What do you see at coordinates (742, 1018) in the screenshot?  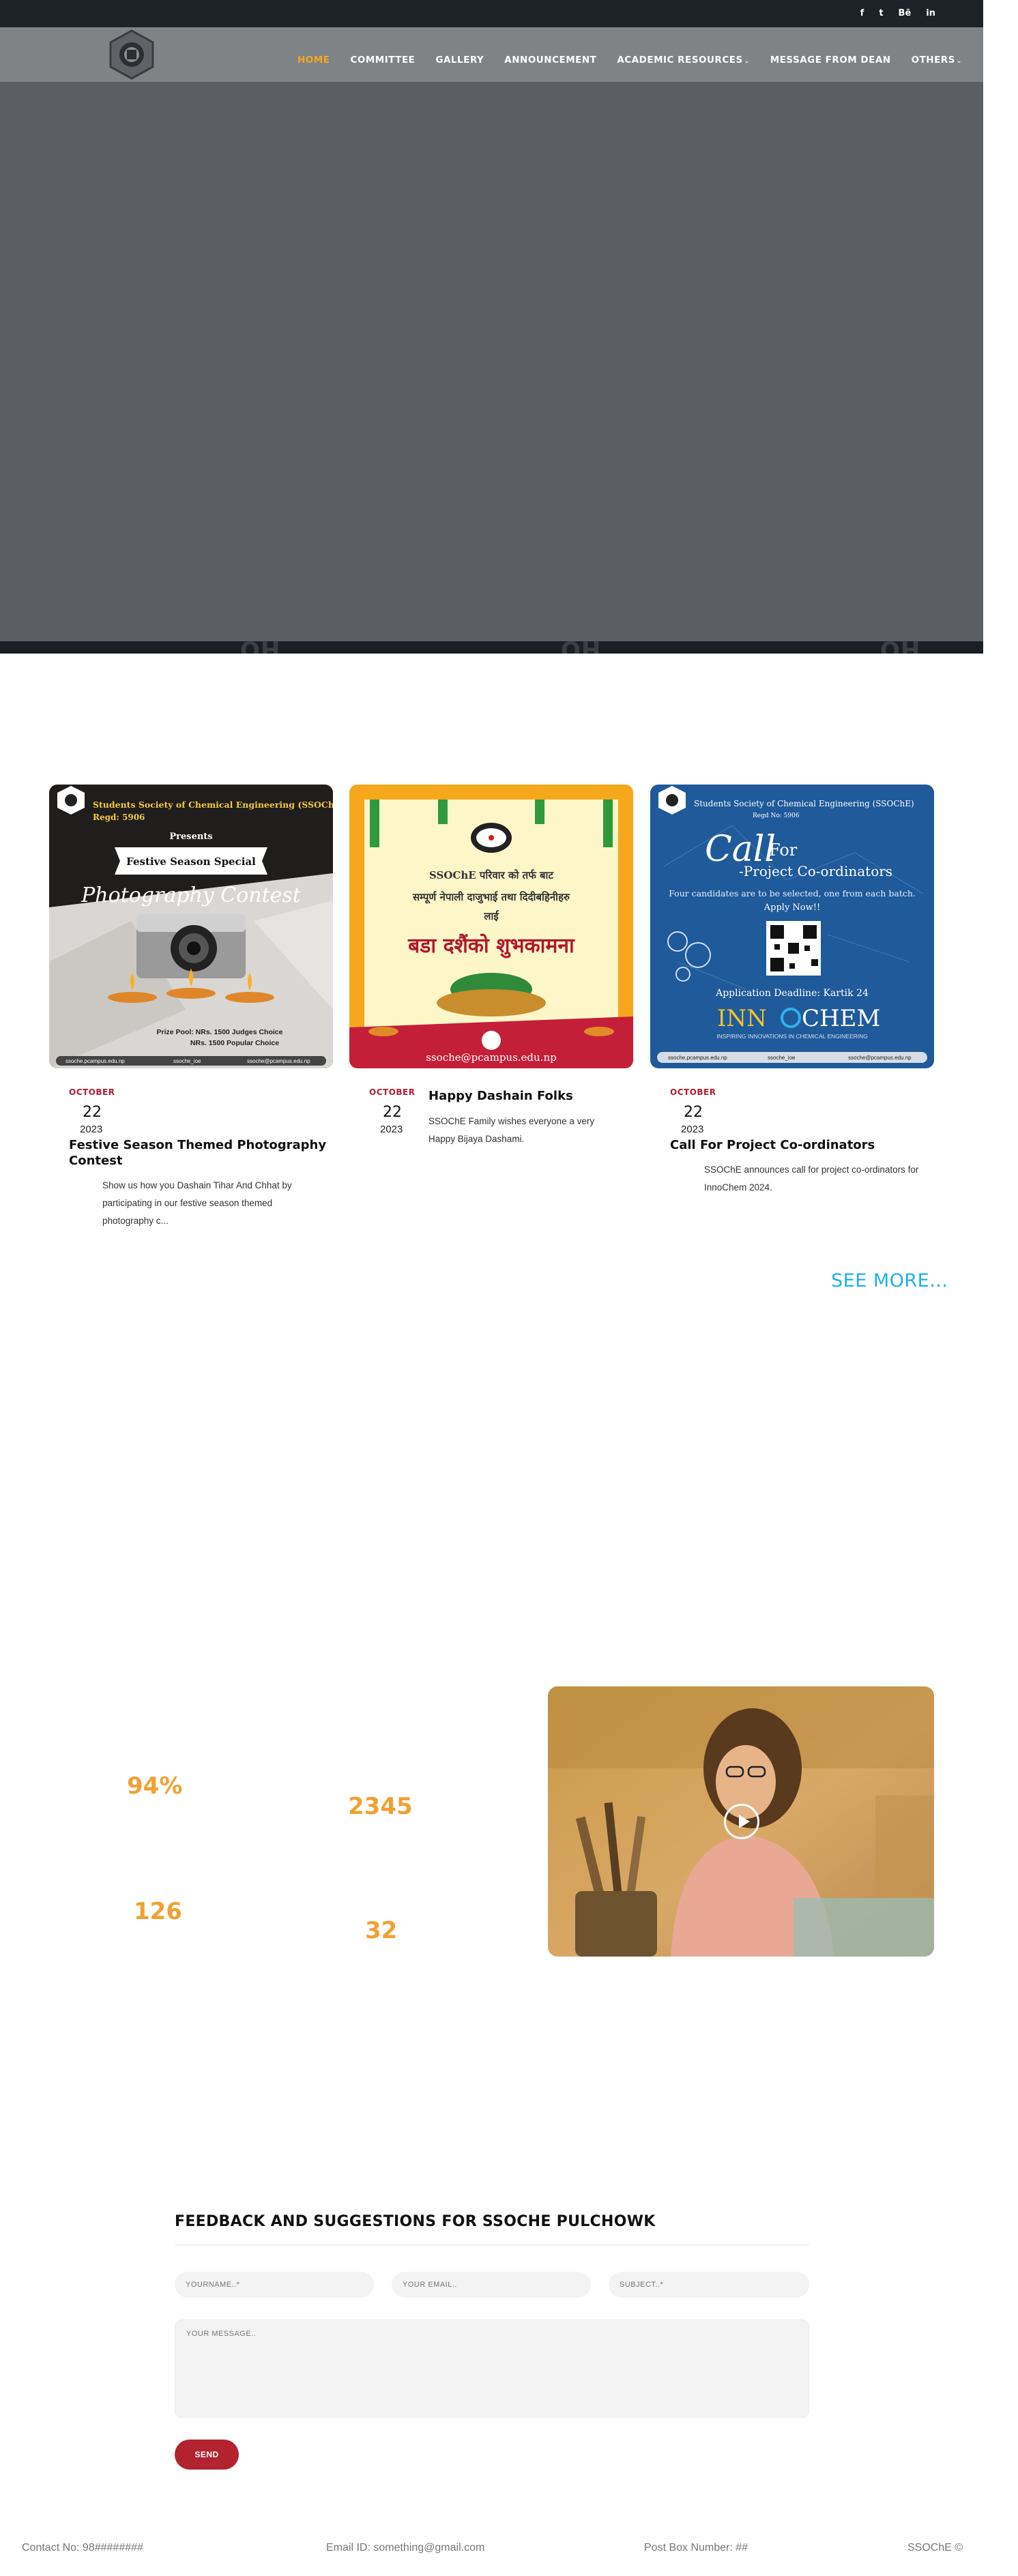 I see `image-brand-text: INN` at bounding box center [742, 1018].